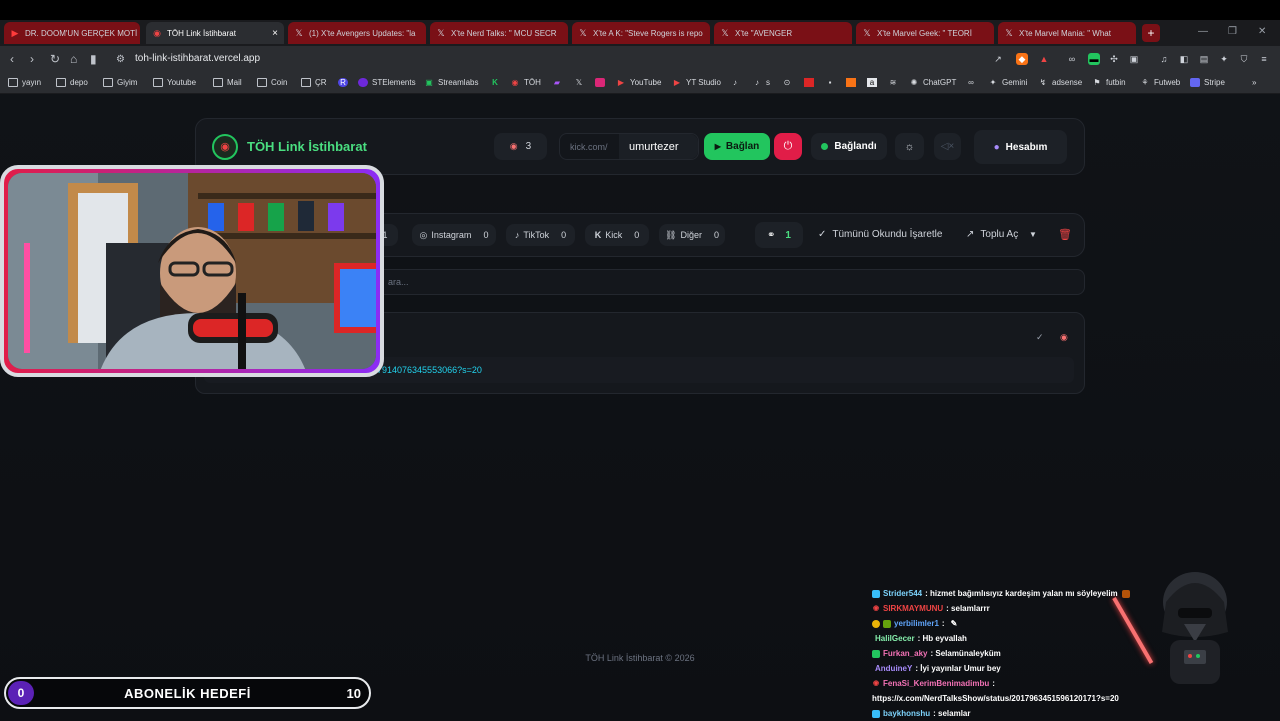  I want to click on page-title: TÖH Link İstihbarat, so click(307, 146).